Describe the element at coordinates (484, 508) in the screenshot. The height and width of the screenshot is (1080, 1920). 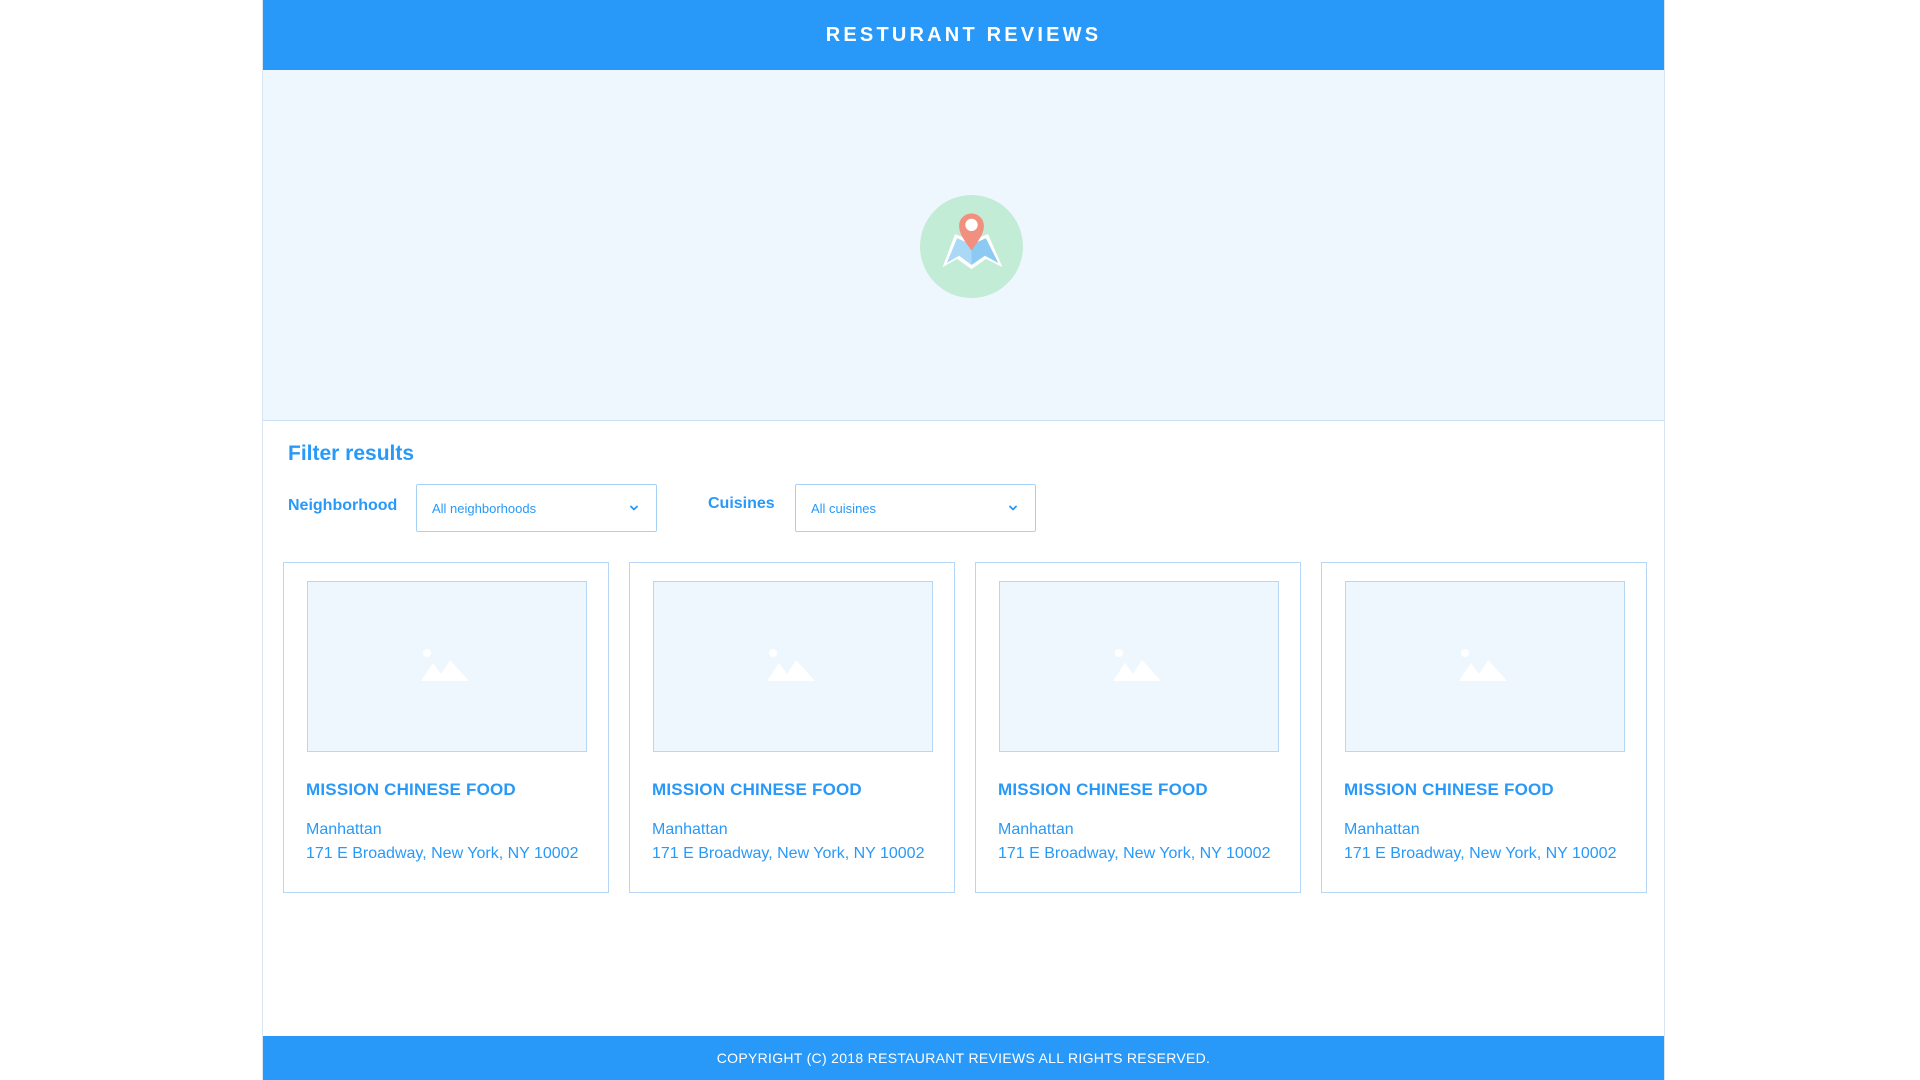
I see `neighborhood-select-value: All neighborhoods` at that location.